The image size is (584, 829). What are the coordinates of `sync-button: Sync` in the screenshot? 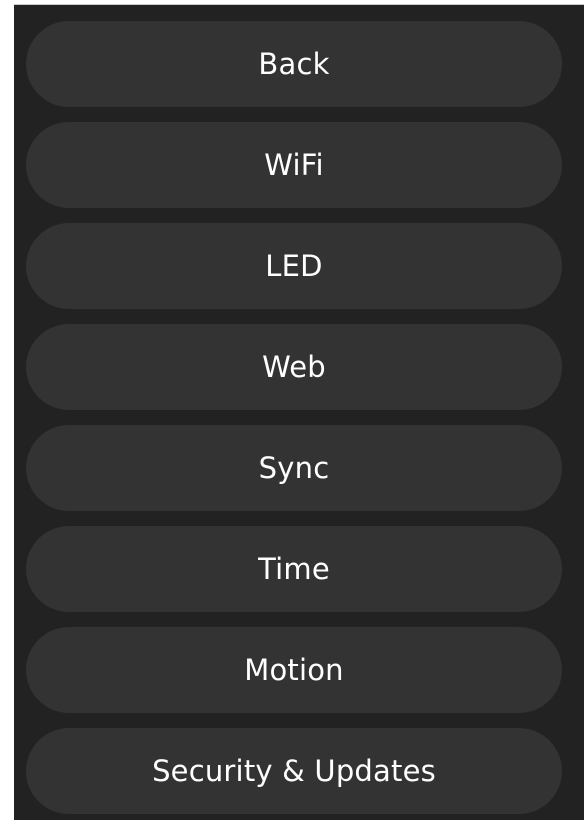 It's located at (294, 468).